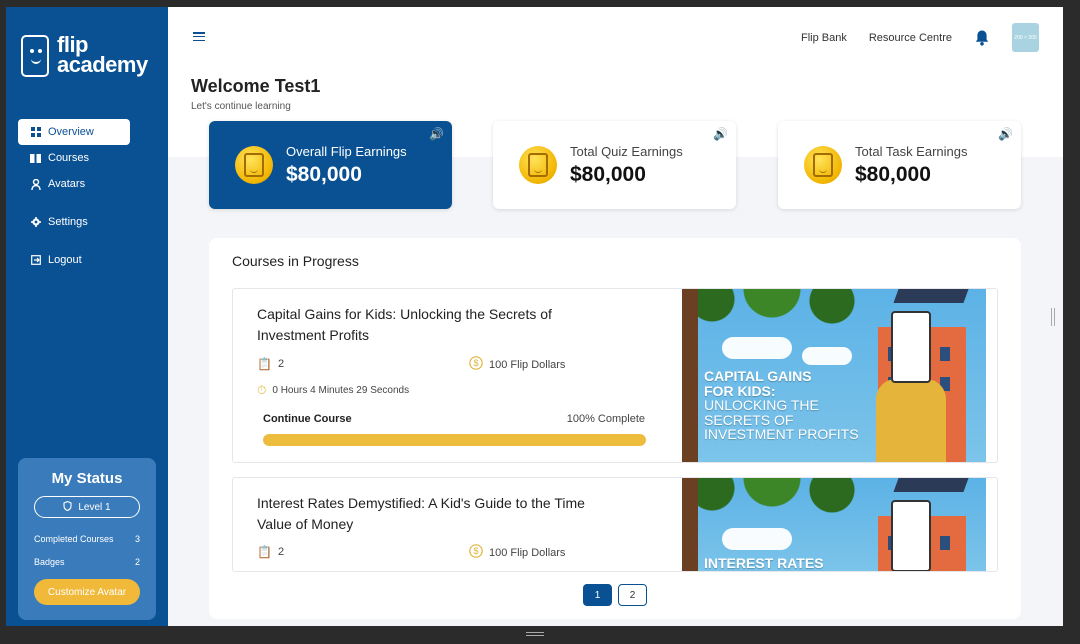 Image resolution: width=1080 pixels, height=644 pixels. Describe the element at coordinates (346, 151) in the screenshot. I see `earnings-label: Overall Flip Earnings` at that location.